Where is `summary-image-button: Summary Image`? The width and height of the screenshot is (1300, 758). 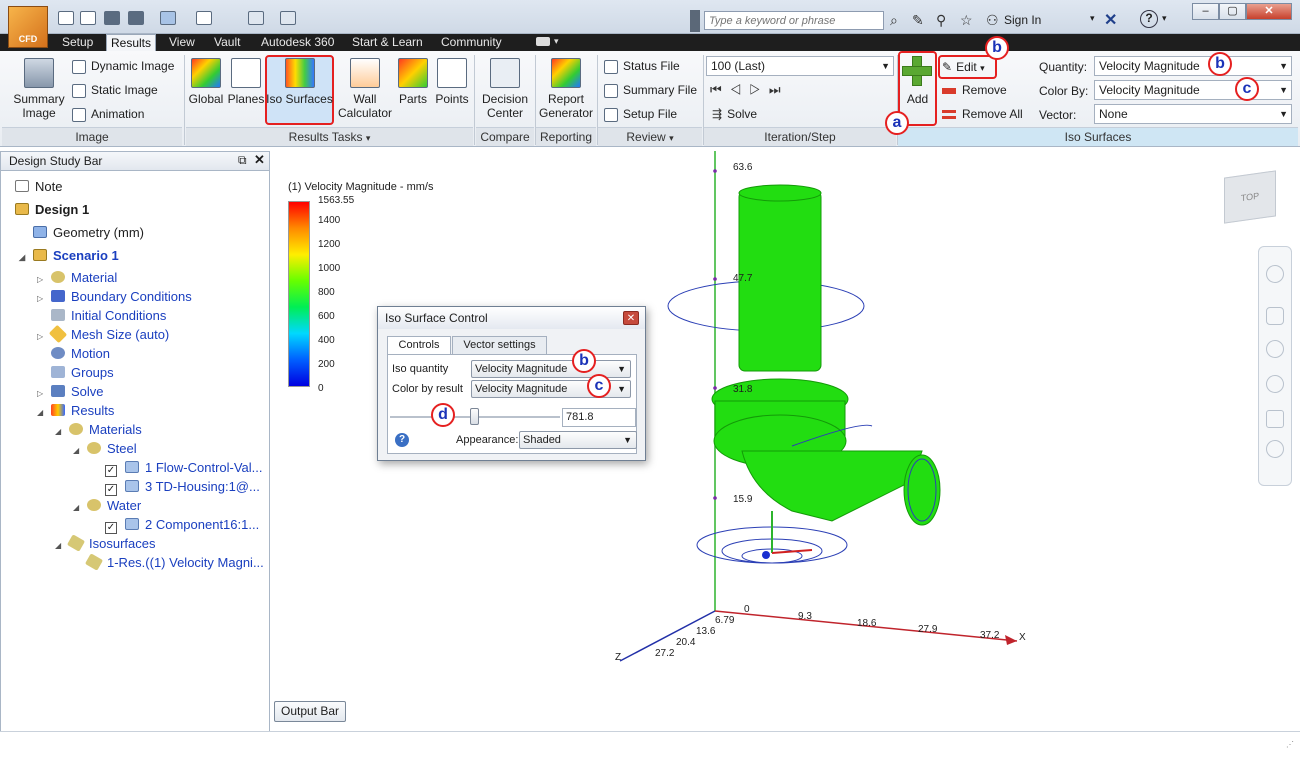 summary-image-button: Summary Image is located at coordinates (39, 89).